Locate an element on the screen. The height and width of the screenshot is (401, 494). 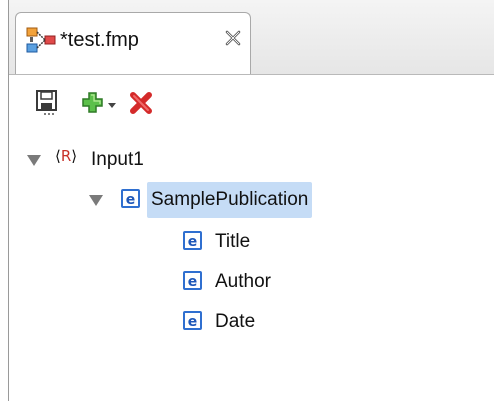
tree-node-label: Input1 is located at coordinates (117, 159).